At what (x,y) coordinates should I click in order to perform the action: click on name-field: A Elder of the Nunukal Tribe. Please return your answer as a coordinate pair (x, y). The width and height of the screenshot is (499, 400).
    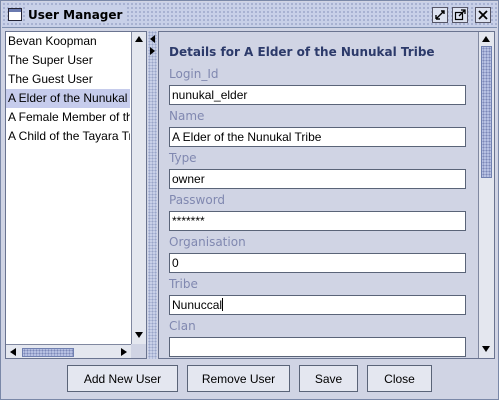
    Looking at the image, I should click on (317, 137).